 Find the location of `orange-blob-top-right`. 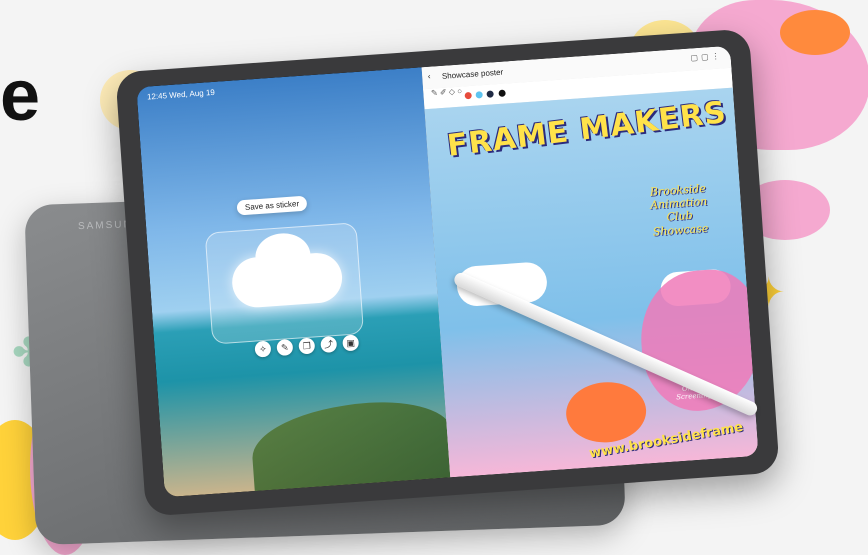

orange-blob-top-right is located at coordinates (815, 32).